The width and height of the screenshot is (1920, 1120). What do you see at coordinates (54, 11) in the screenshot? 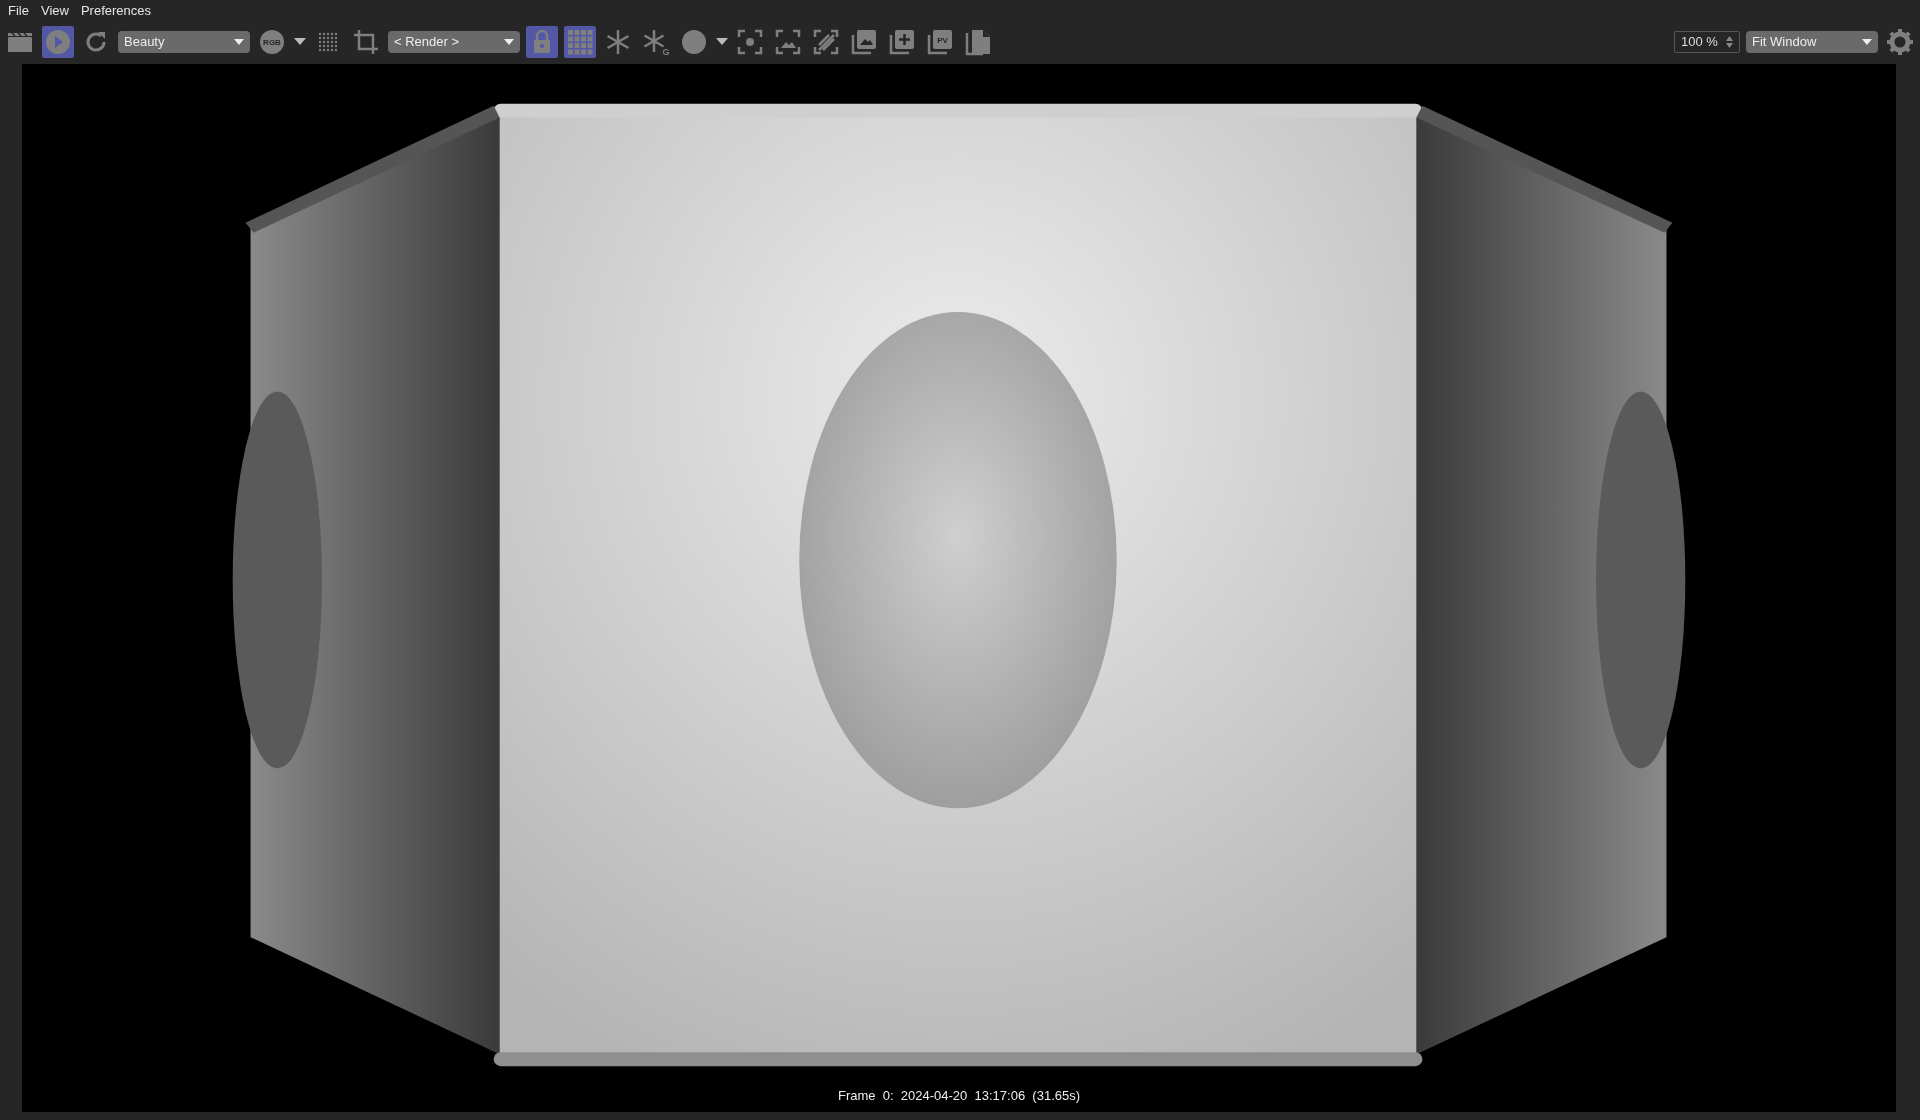
I see `menu-item: View` at bounding box center [54, 11].